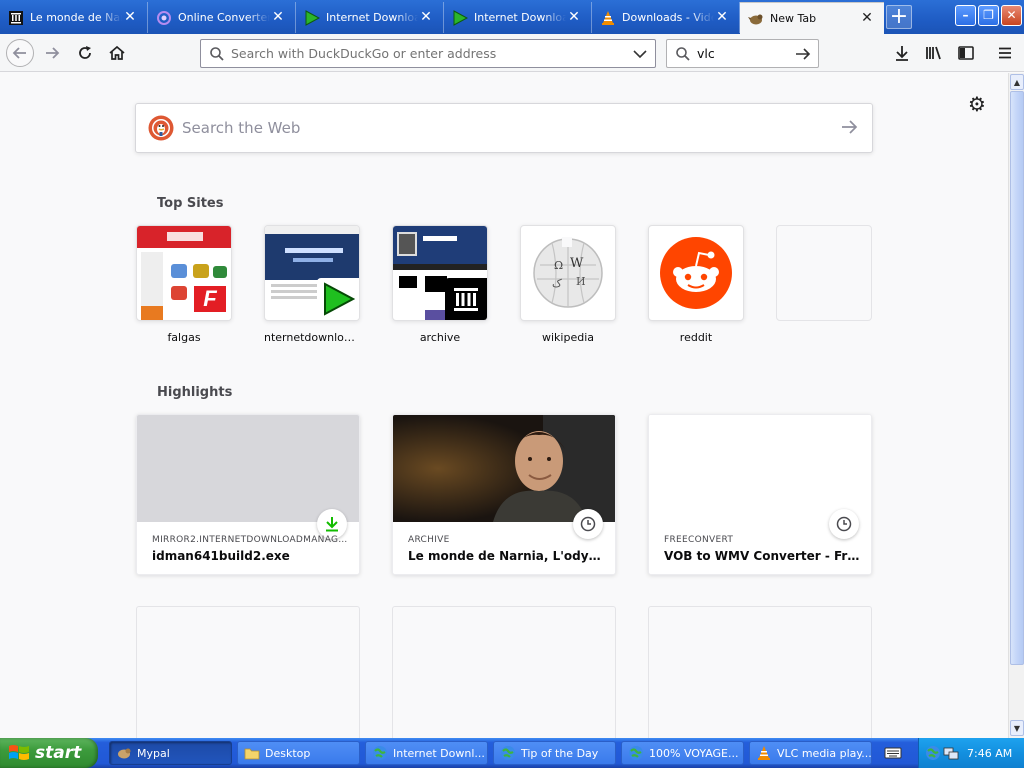  I want to click on top-site-archive: archive, so click(440, 284).